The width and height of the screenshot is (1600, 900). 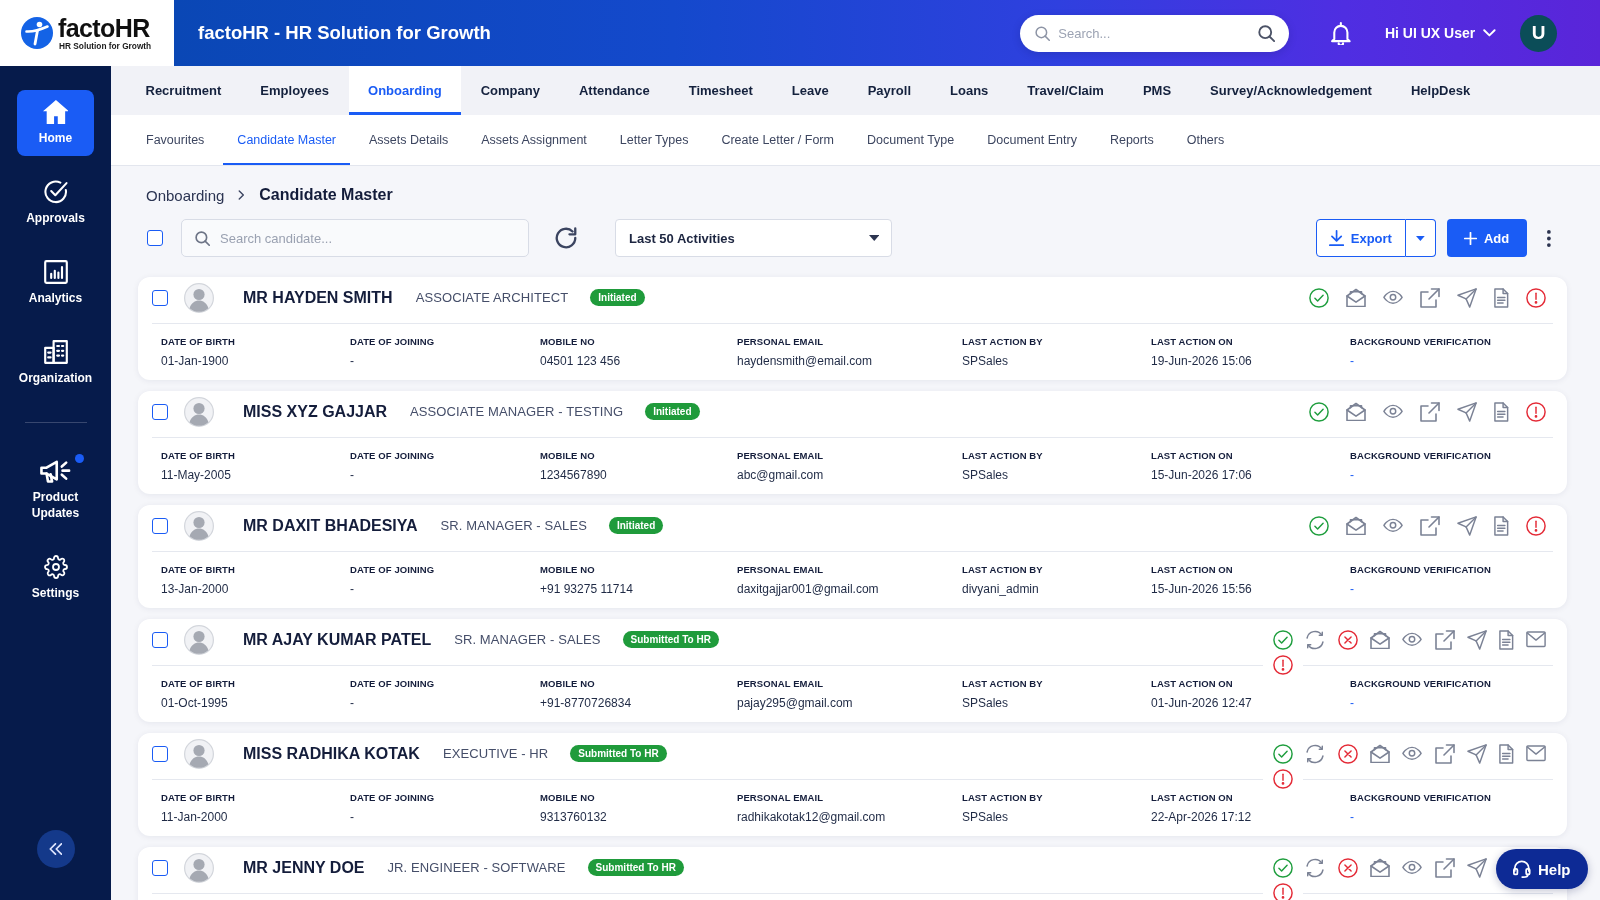 What do you see at coordinates (614, 90) in the screenshot?
I see `nav-tab: Attendance` at bounding box center [614, 90].